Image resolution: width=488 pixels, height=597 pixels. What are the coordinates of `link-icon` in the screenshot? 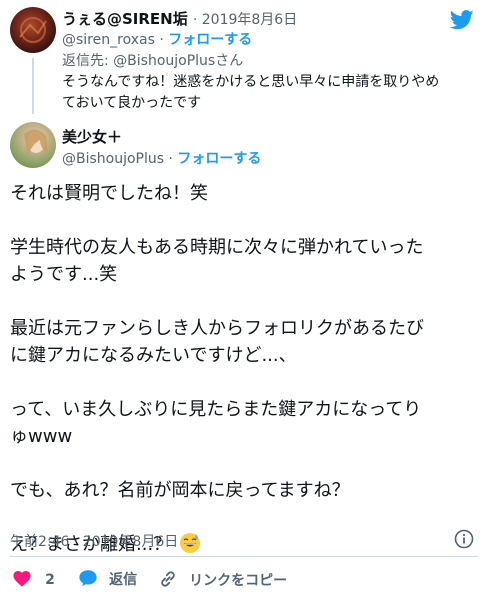 It's located at (168, 579).